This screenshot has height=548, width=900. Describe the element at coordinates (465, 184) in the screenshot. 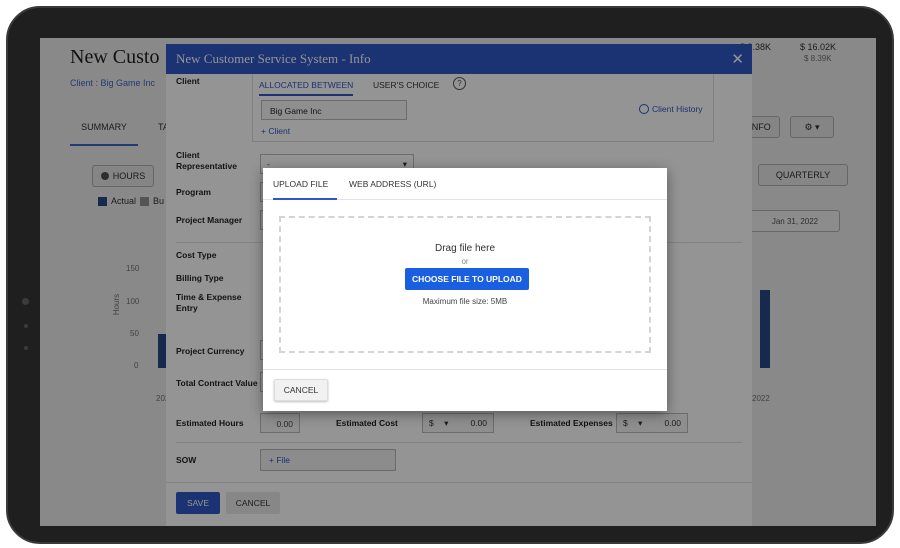

I see `upload-tabs: UPLOAD FILE WEB ADDRESS (URL)` at that location.